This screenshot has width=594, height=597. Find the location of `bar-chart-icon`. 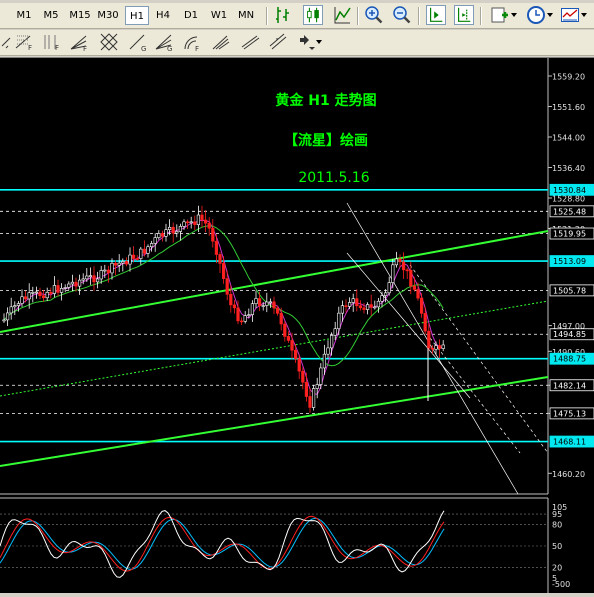

bar-chart-icon is located at coordinates (284, 15).